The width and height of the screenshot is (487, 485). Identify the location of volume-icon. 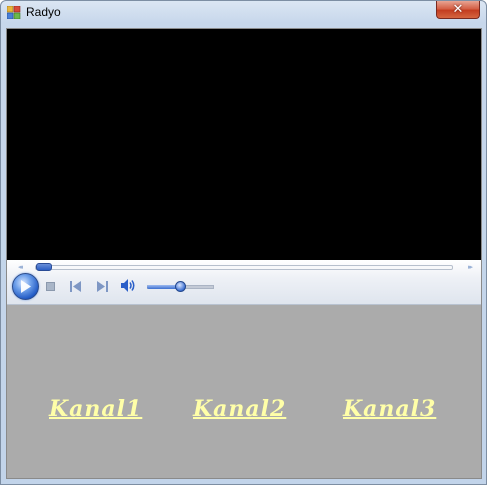
(129, 285).